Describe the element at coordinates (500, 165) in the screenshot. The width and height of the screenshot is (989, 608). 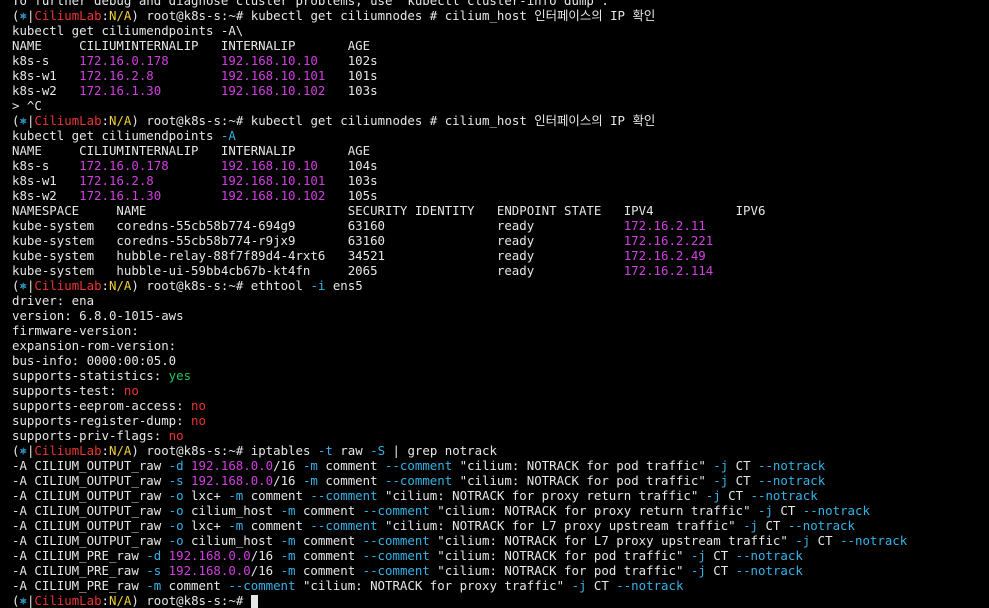
I see `terminal-line: k8s-s 172.16.0.178 192.168.10.10 104s` at that location.